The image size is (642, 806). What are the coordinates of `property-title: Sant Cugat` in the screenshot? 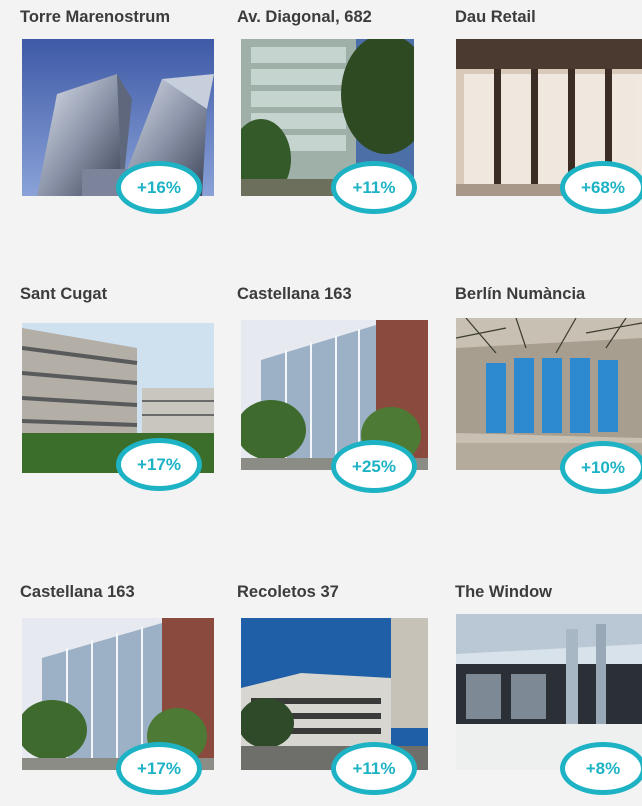 It's located at (64, 294).